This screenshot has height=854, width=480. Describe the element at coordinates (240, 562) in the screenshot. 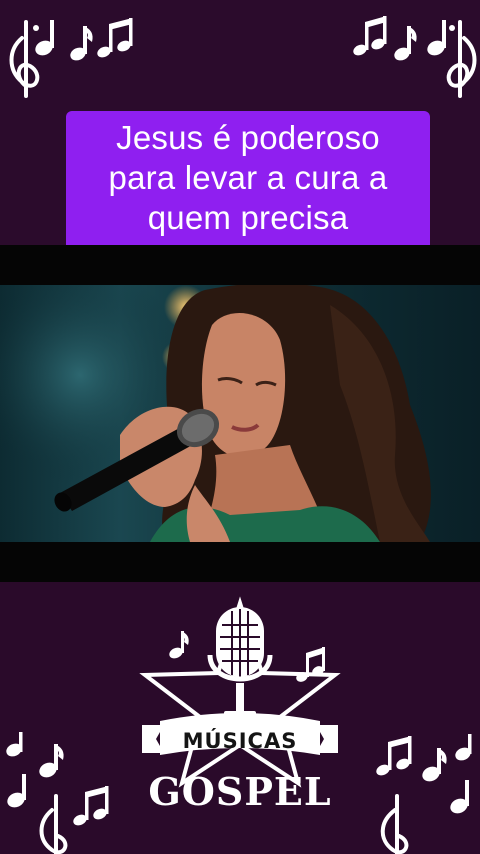

I see `letterbox-bottom` at that location.